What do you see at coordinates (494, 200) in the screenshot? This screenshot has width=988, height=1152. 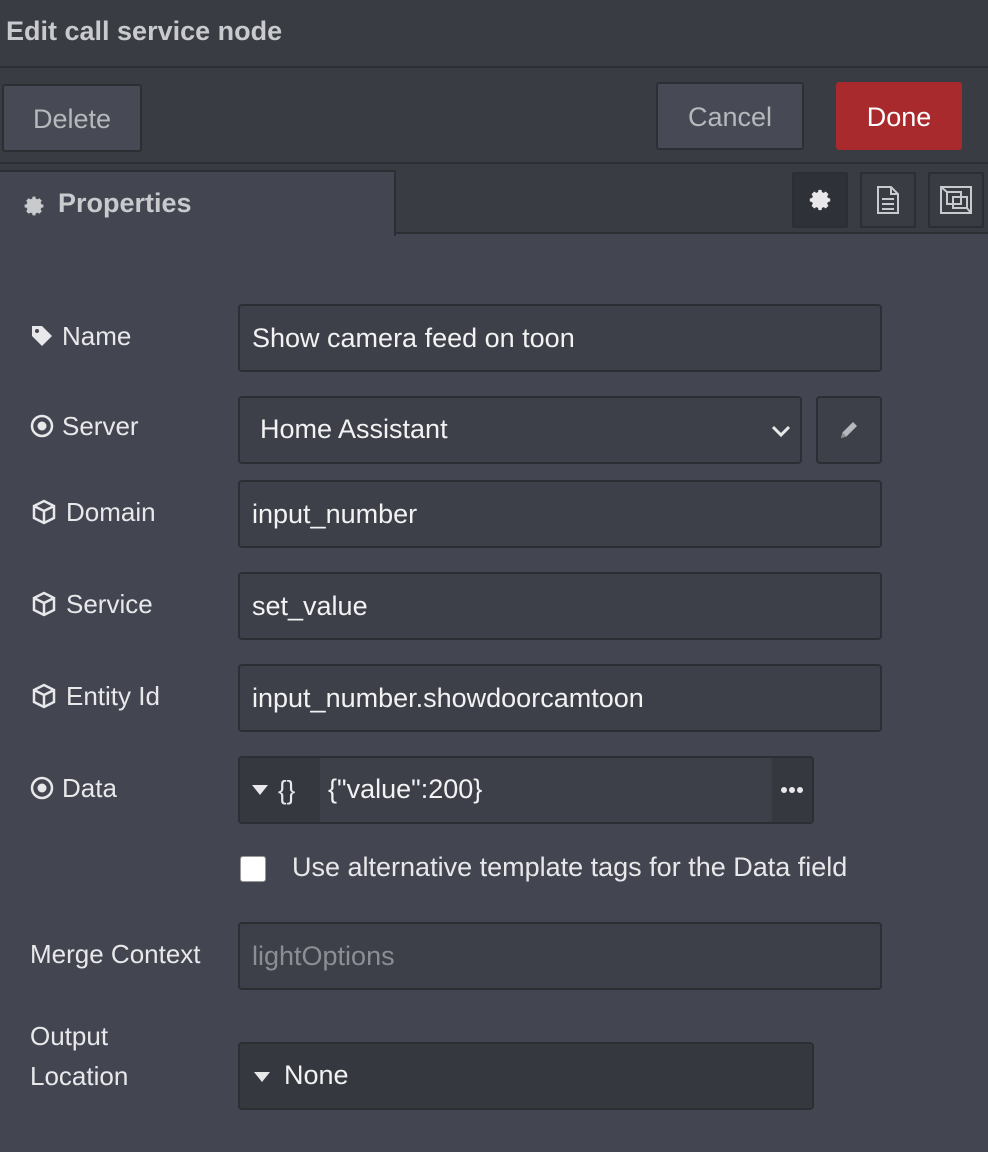 I see `tabs-row: Properties` at bounding box center [494, 200].